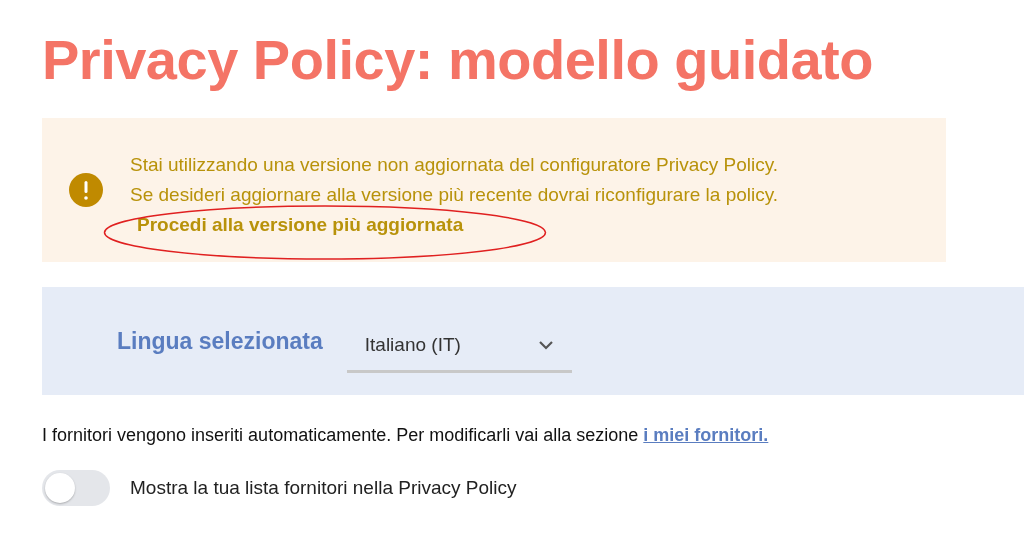 The image size is (1024, 533). I want to click on info-text: I fornitori vengono inseriti automaticamente. Per modificarli vai alla sezione i miei fornitori., so click(406, 435).